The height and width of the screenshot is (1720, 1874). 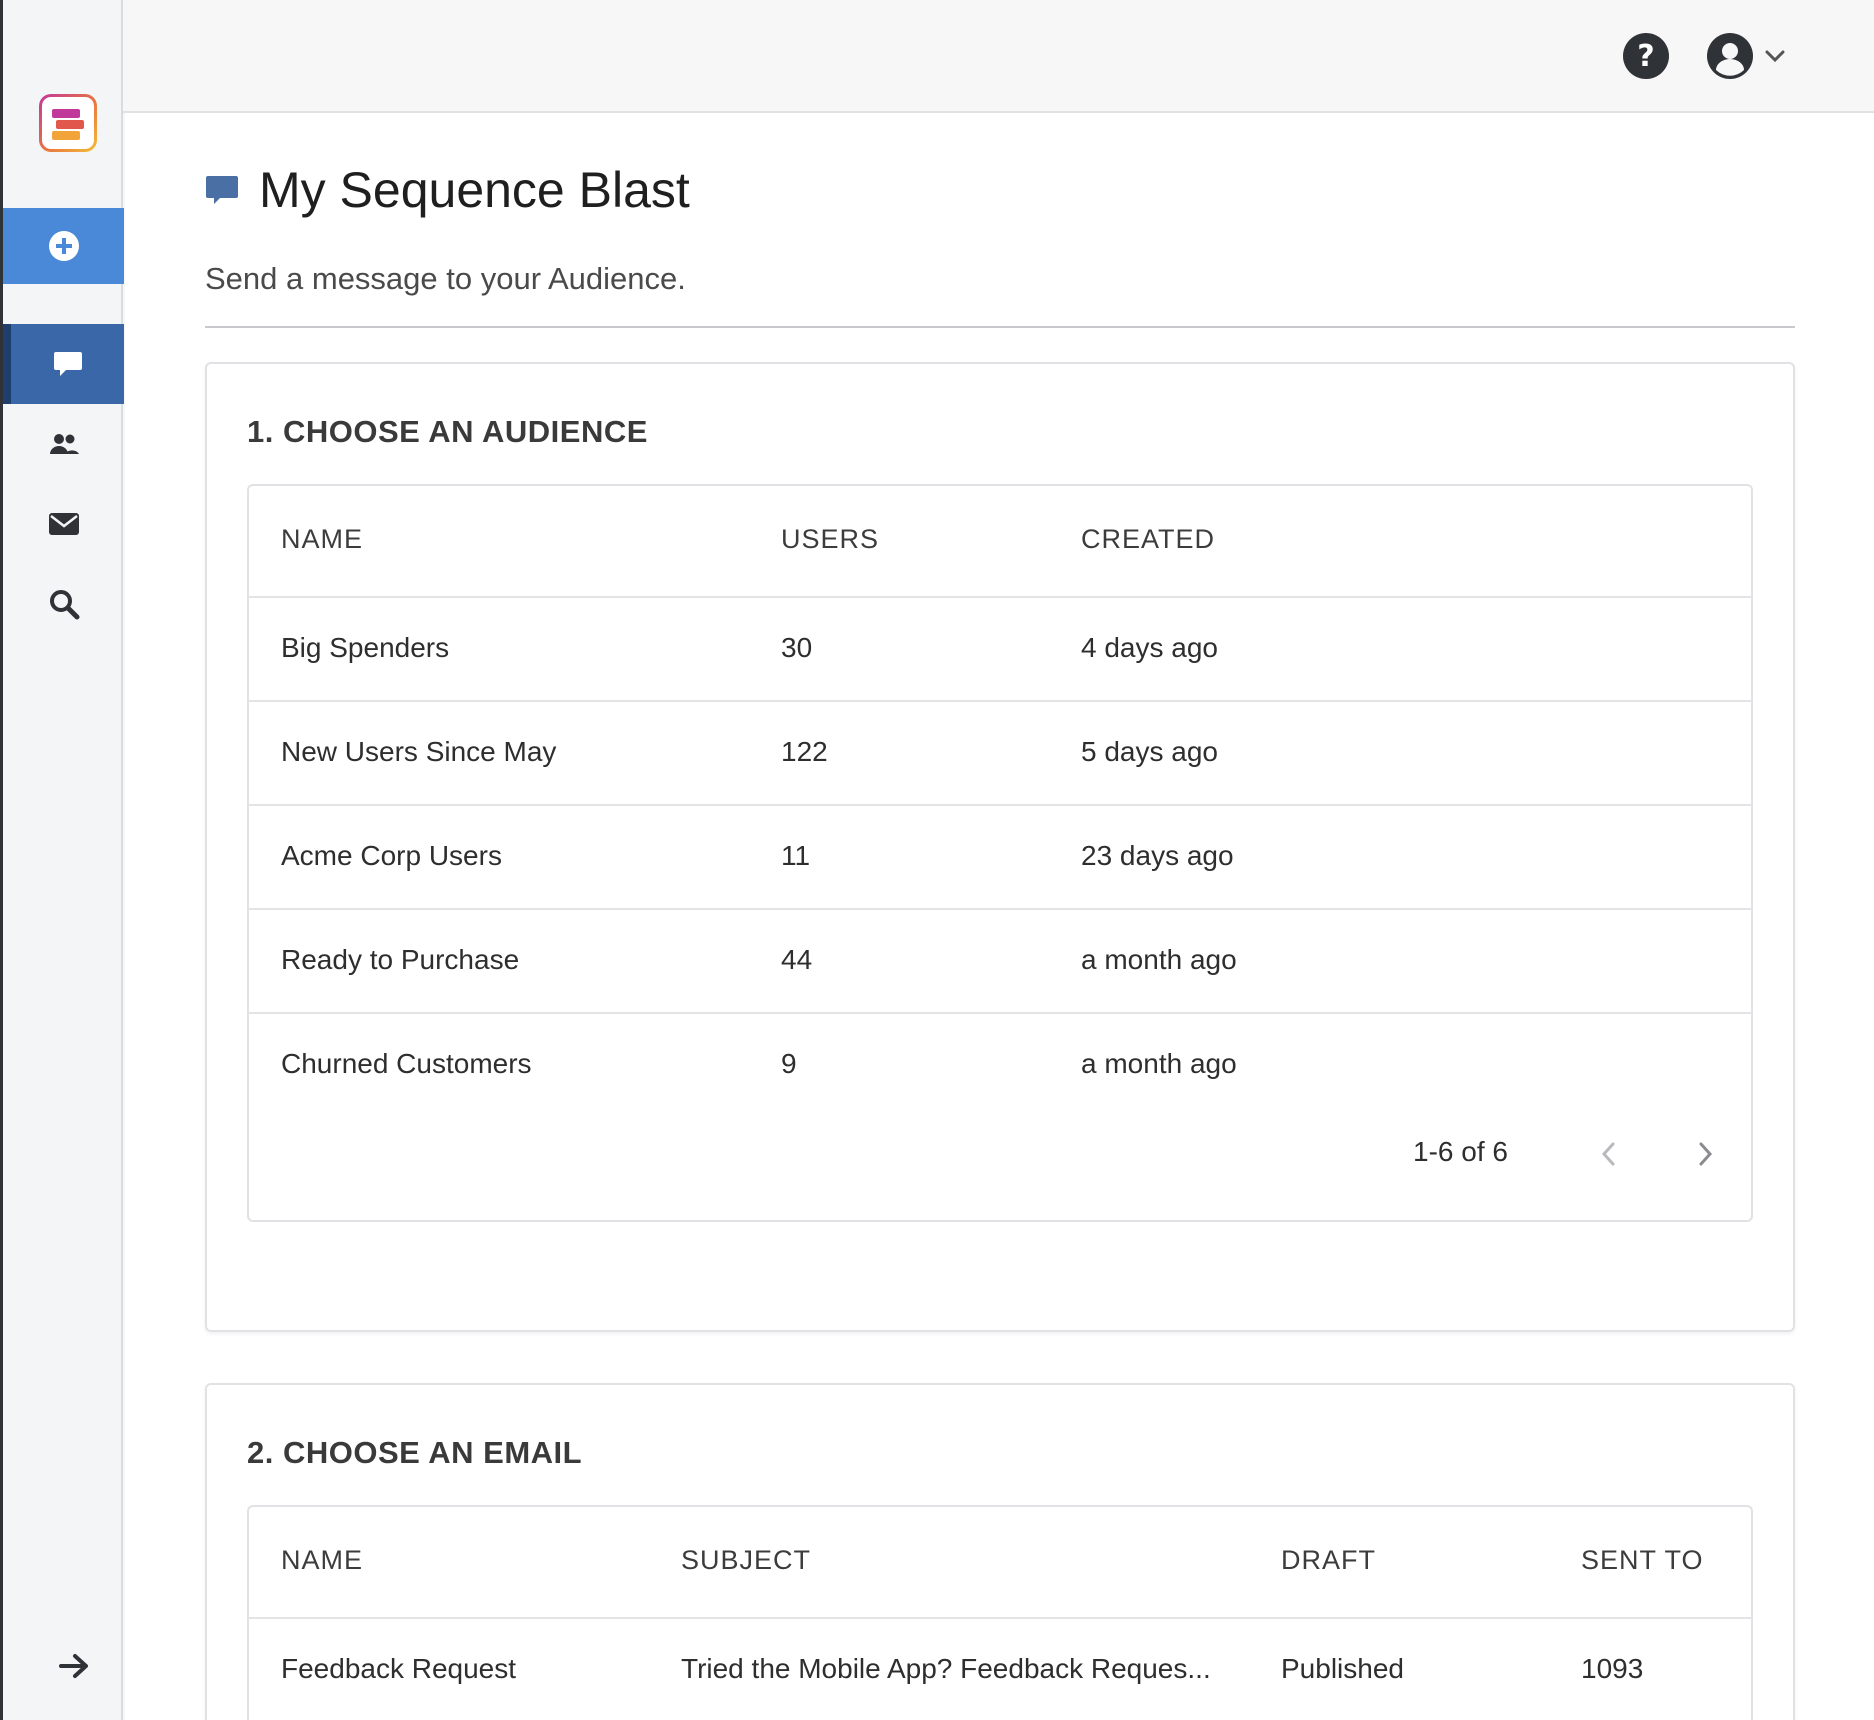 I want to click on help-button: ?, so click(x=1646, y=56).